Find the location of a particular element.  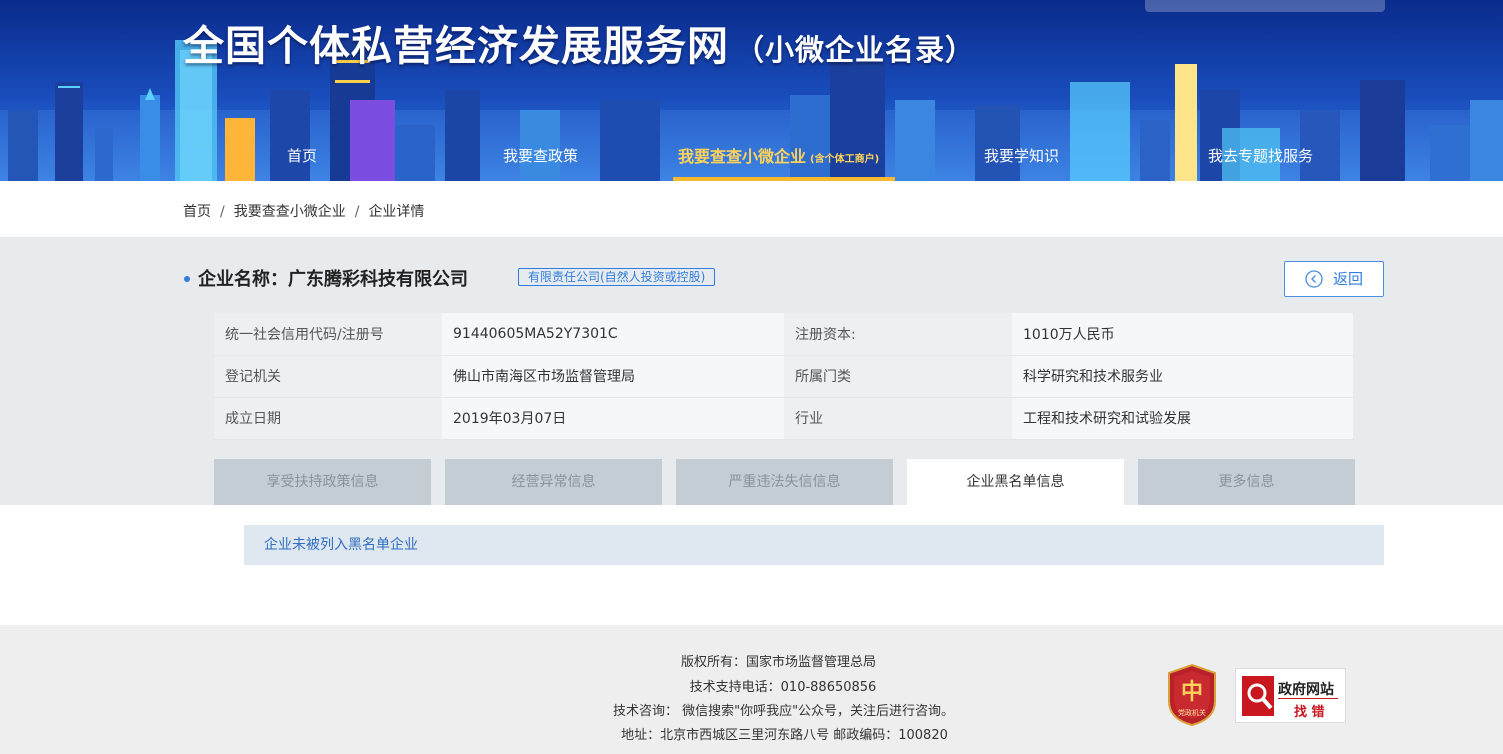

site-title: 全国个体私营经济发展服务网 （小微企业名录） is located at coordinates (579, 42).